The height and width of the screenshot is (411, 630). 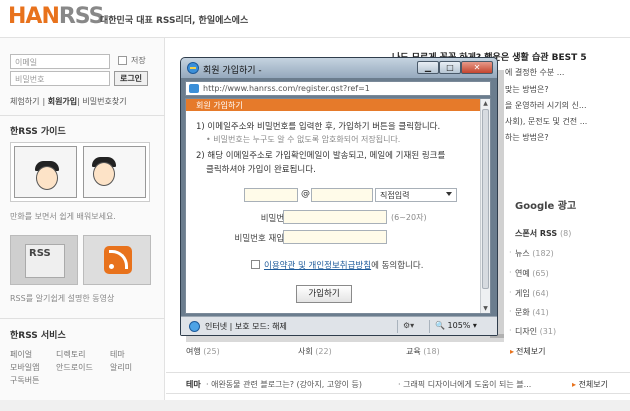 I want to click on agree-terms-label: 이용약관 및 개인정보취급방침에 동의합니다., so click(x=343, y=265).